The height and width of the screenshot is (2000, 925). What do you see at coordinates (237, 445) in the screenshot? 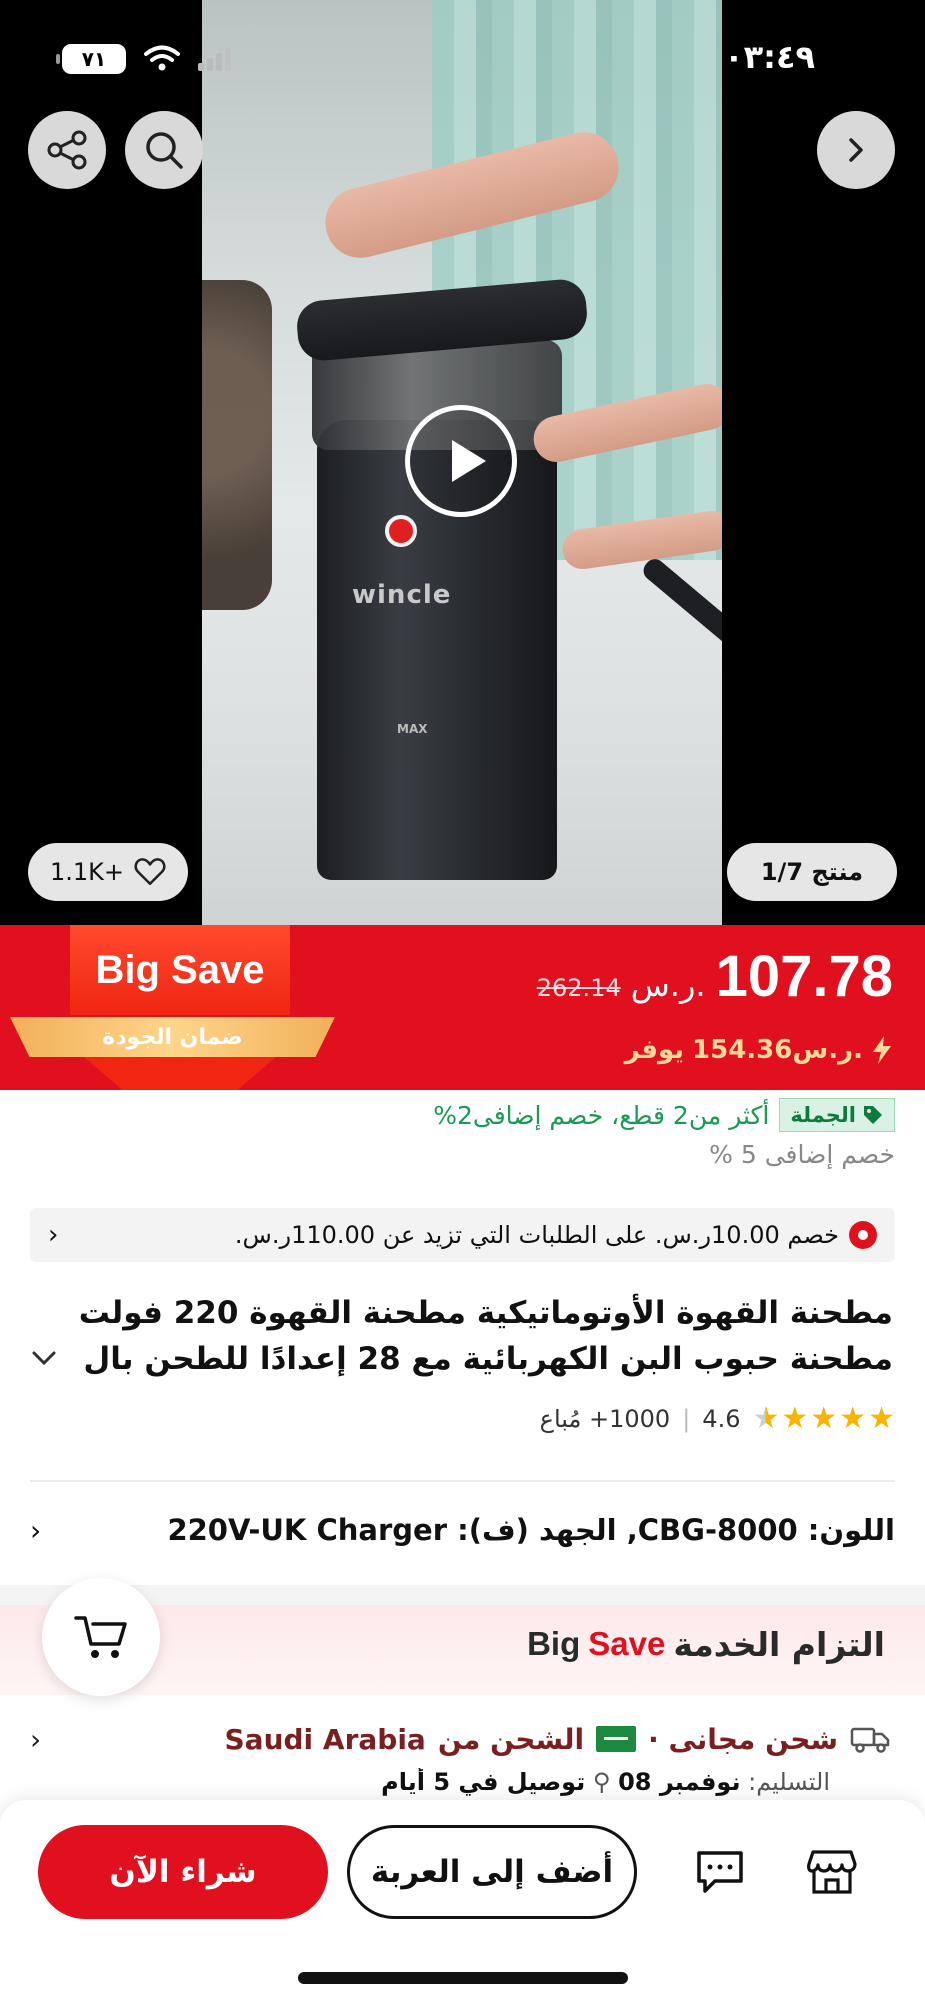
I see `coffee-jar` at bounding box center [237, 445].